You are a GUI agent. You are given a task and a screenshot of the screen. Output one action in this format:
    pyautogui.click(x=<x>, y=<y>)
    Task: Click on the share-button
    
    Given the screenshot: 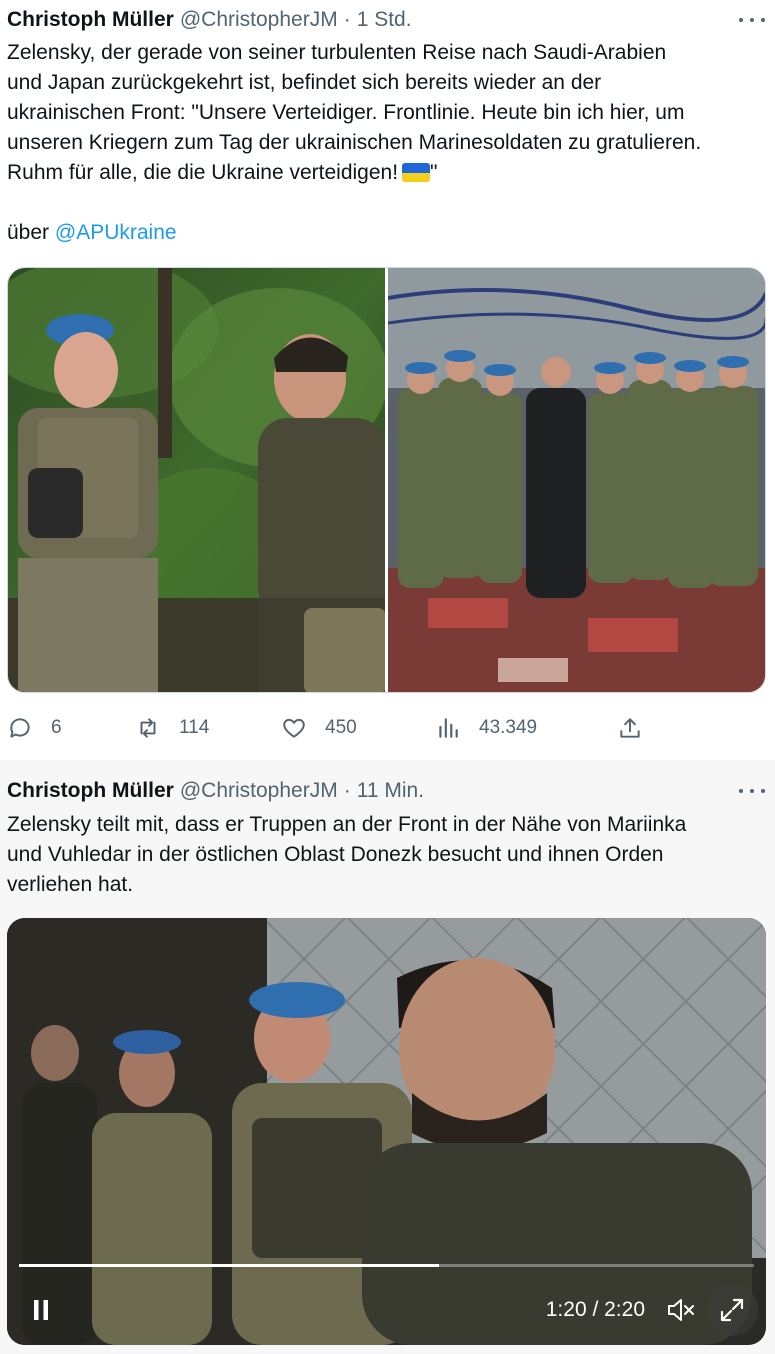 What is the action you would take?
    pyautogui.click(x=630, y=728)
    